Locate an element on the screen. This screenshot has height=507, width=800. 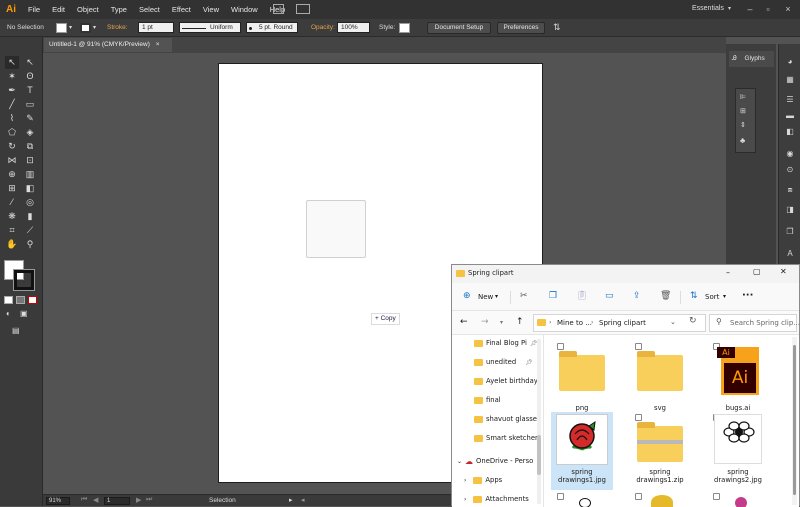
hand-tool-icon: ✋ is located at coordinates (12, 244).